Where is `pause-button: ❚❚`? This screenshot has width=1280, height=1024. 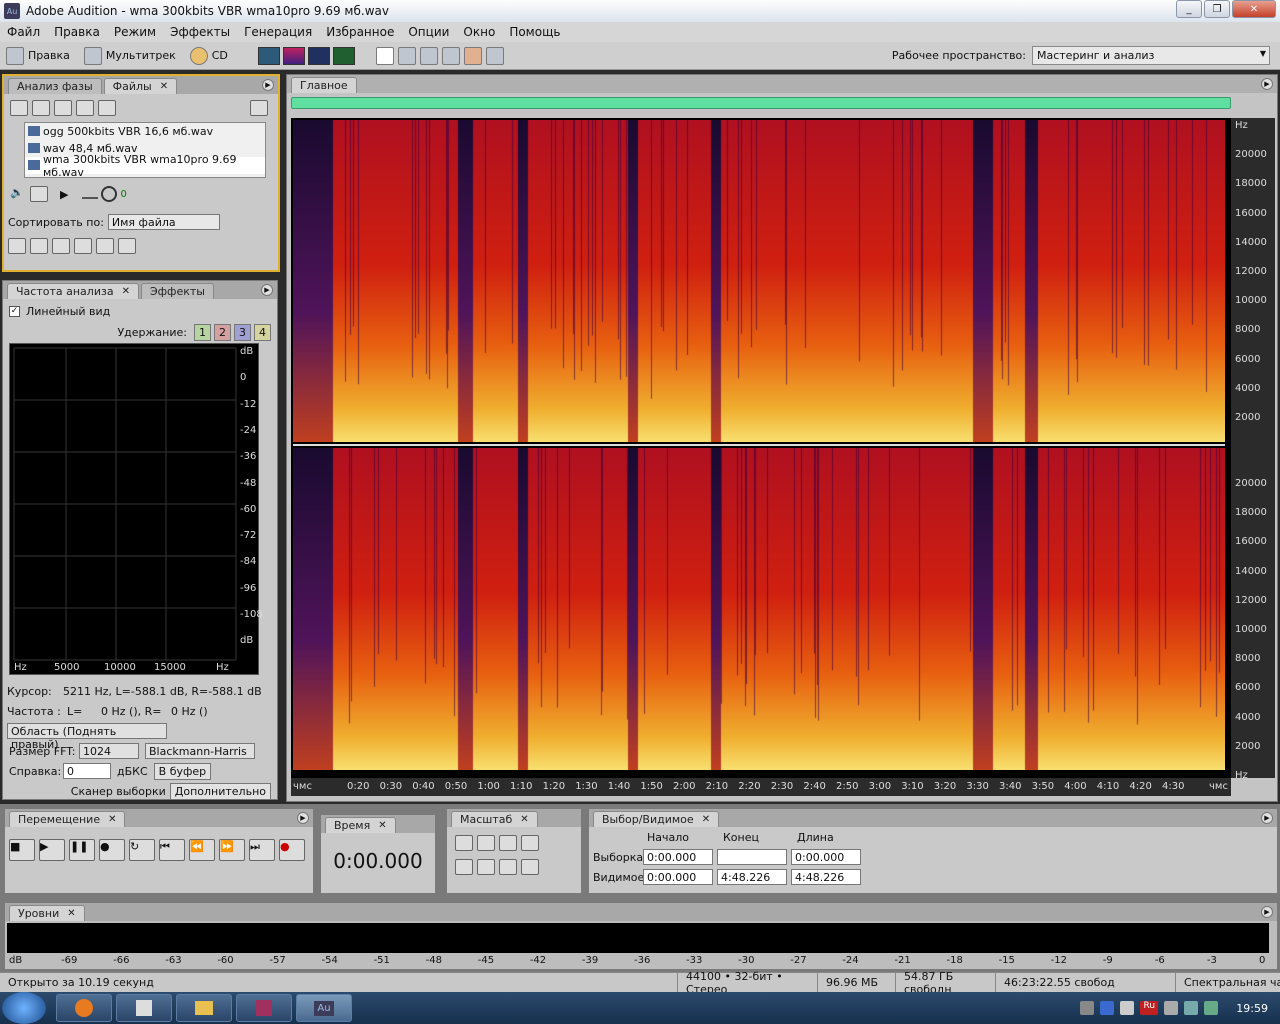 pause-button: ❚❚ is located at coordinates (82, 850).